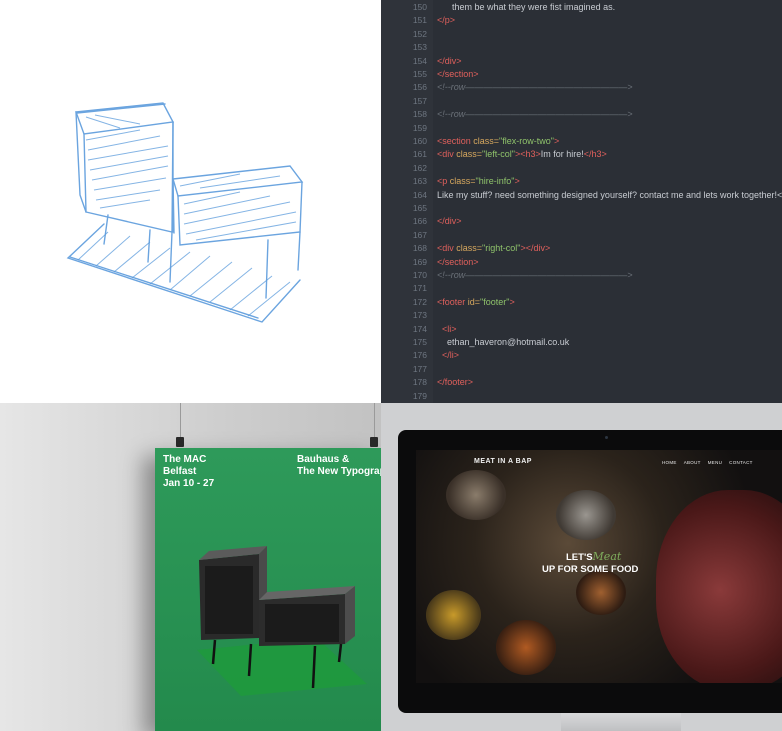 The width and height of the screenshot is (782, 731). I want to click on code-line: 166 </div>, so click(581, 221).